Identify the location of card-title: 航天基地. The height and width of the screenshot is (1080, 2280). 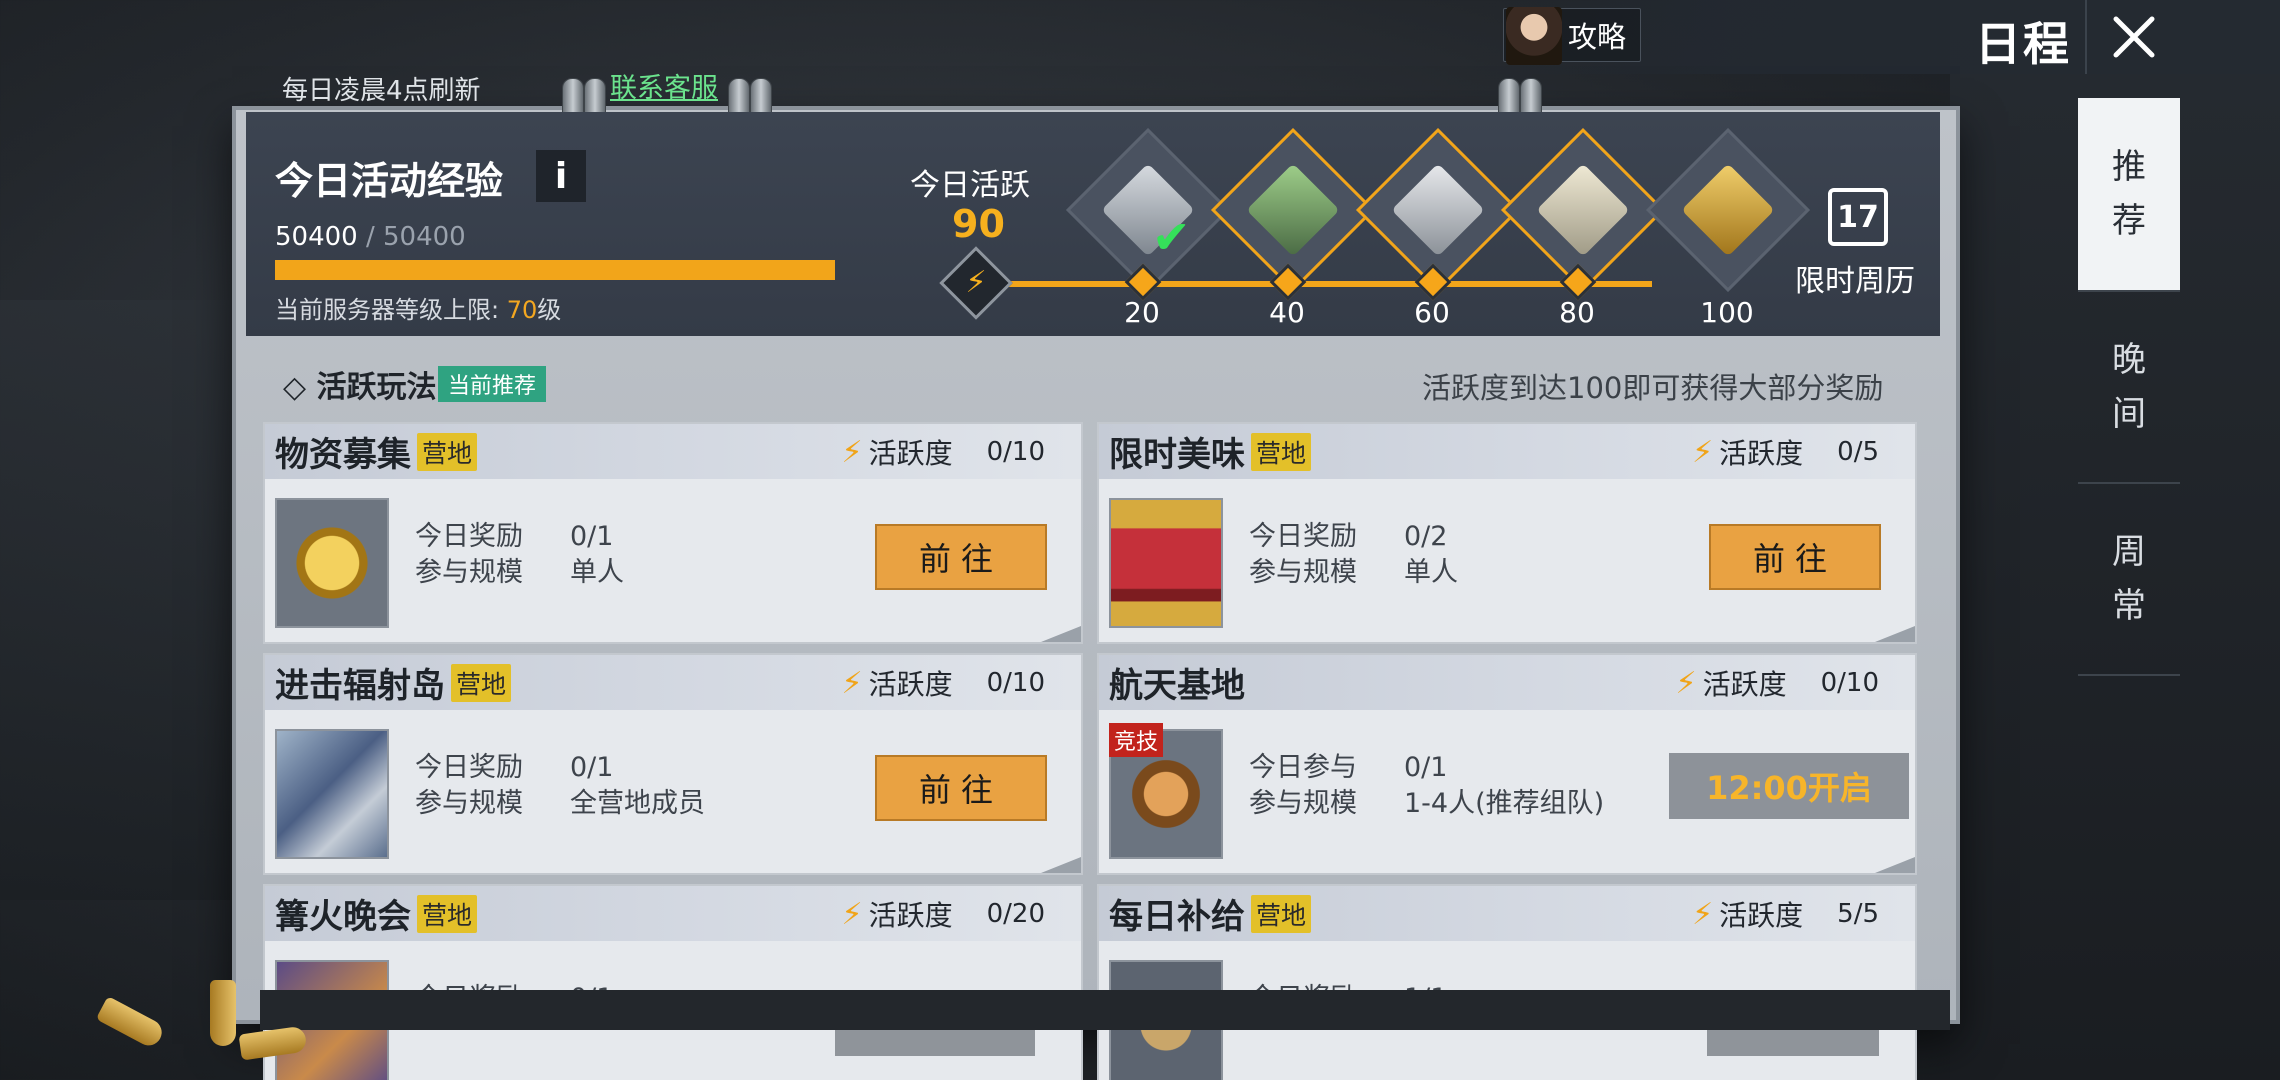
(1177, 686).